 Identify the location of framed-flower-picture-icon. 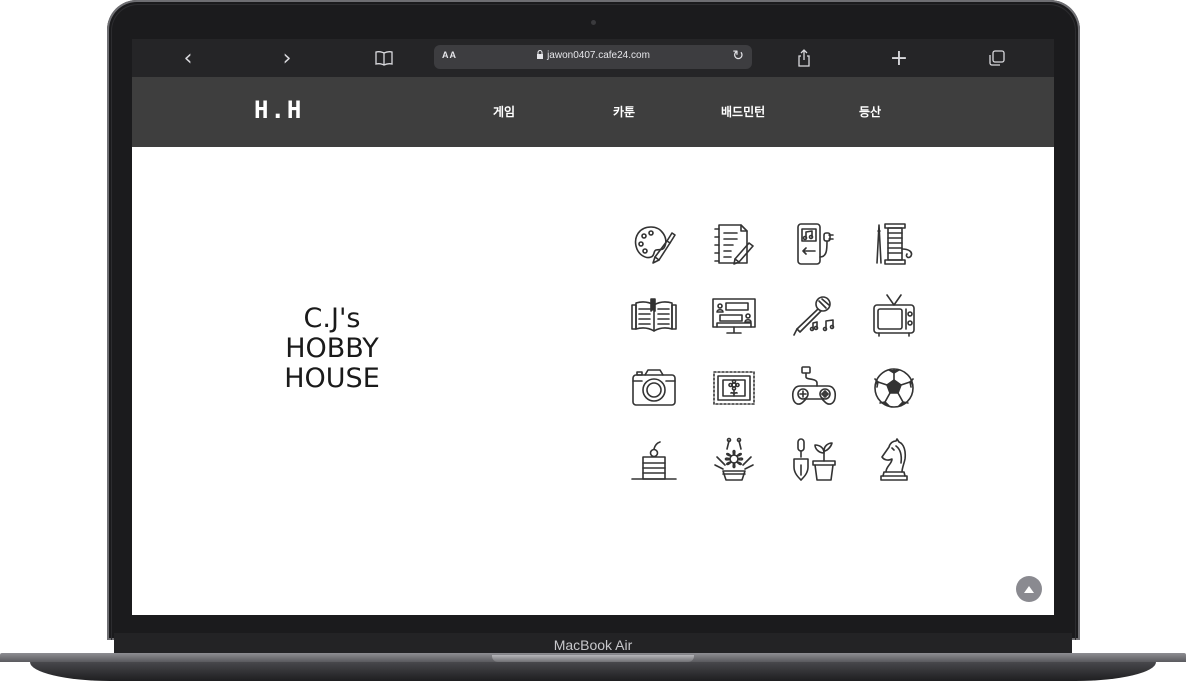
(734, 388).